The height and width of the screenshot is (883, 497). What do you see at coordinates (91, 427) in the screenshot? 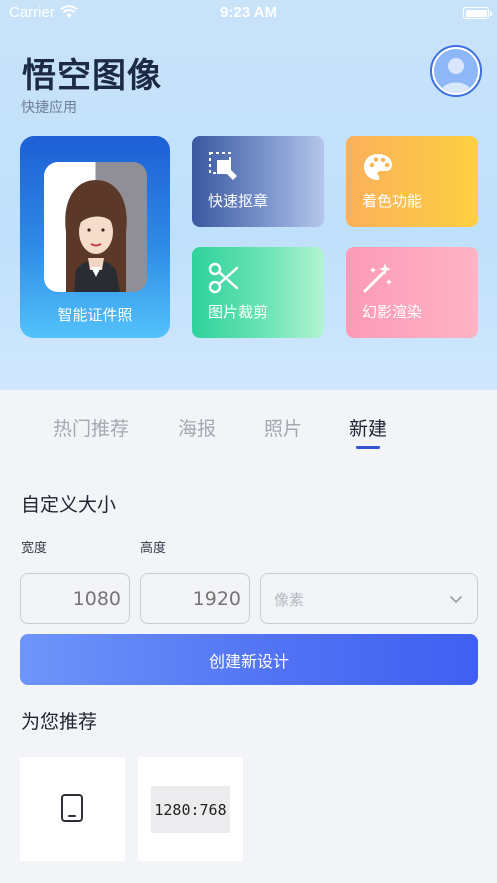
I see `tab-hot: 热门推荐` at bounding box center [91, 427].